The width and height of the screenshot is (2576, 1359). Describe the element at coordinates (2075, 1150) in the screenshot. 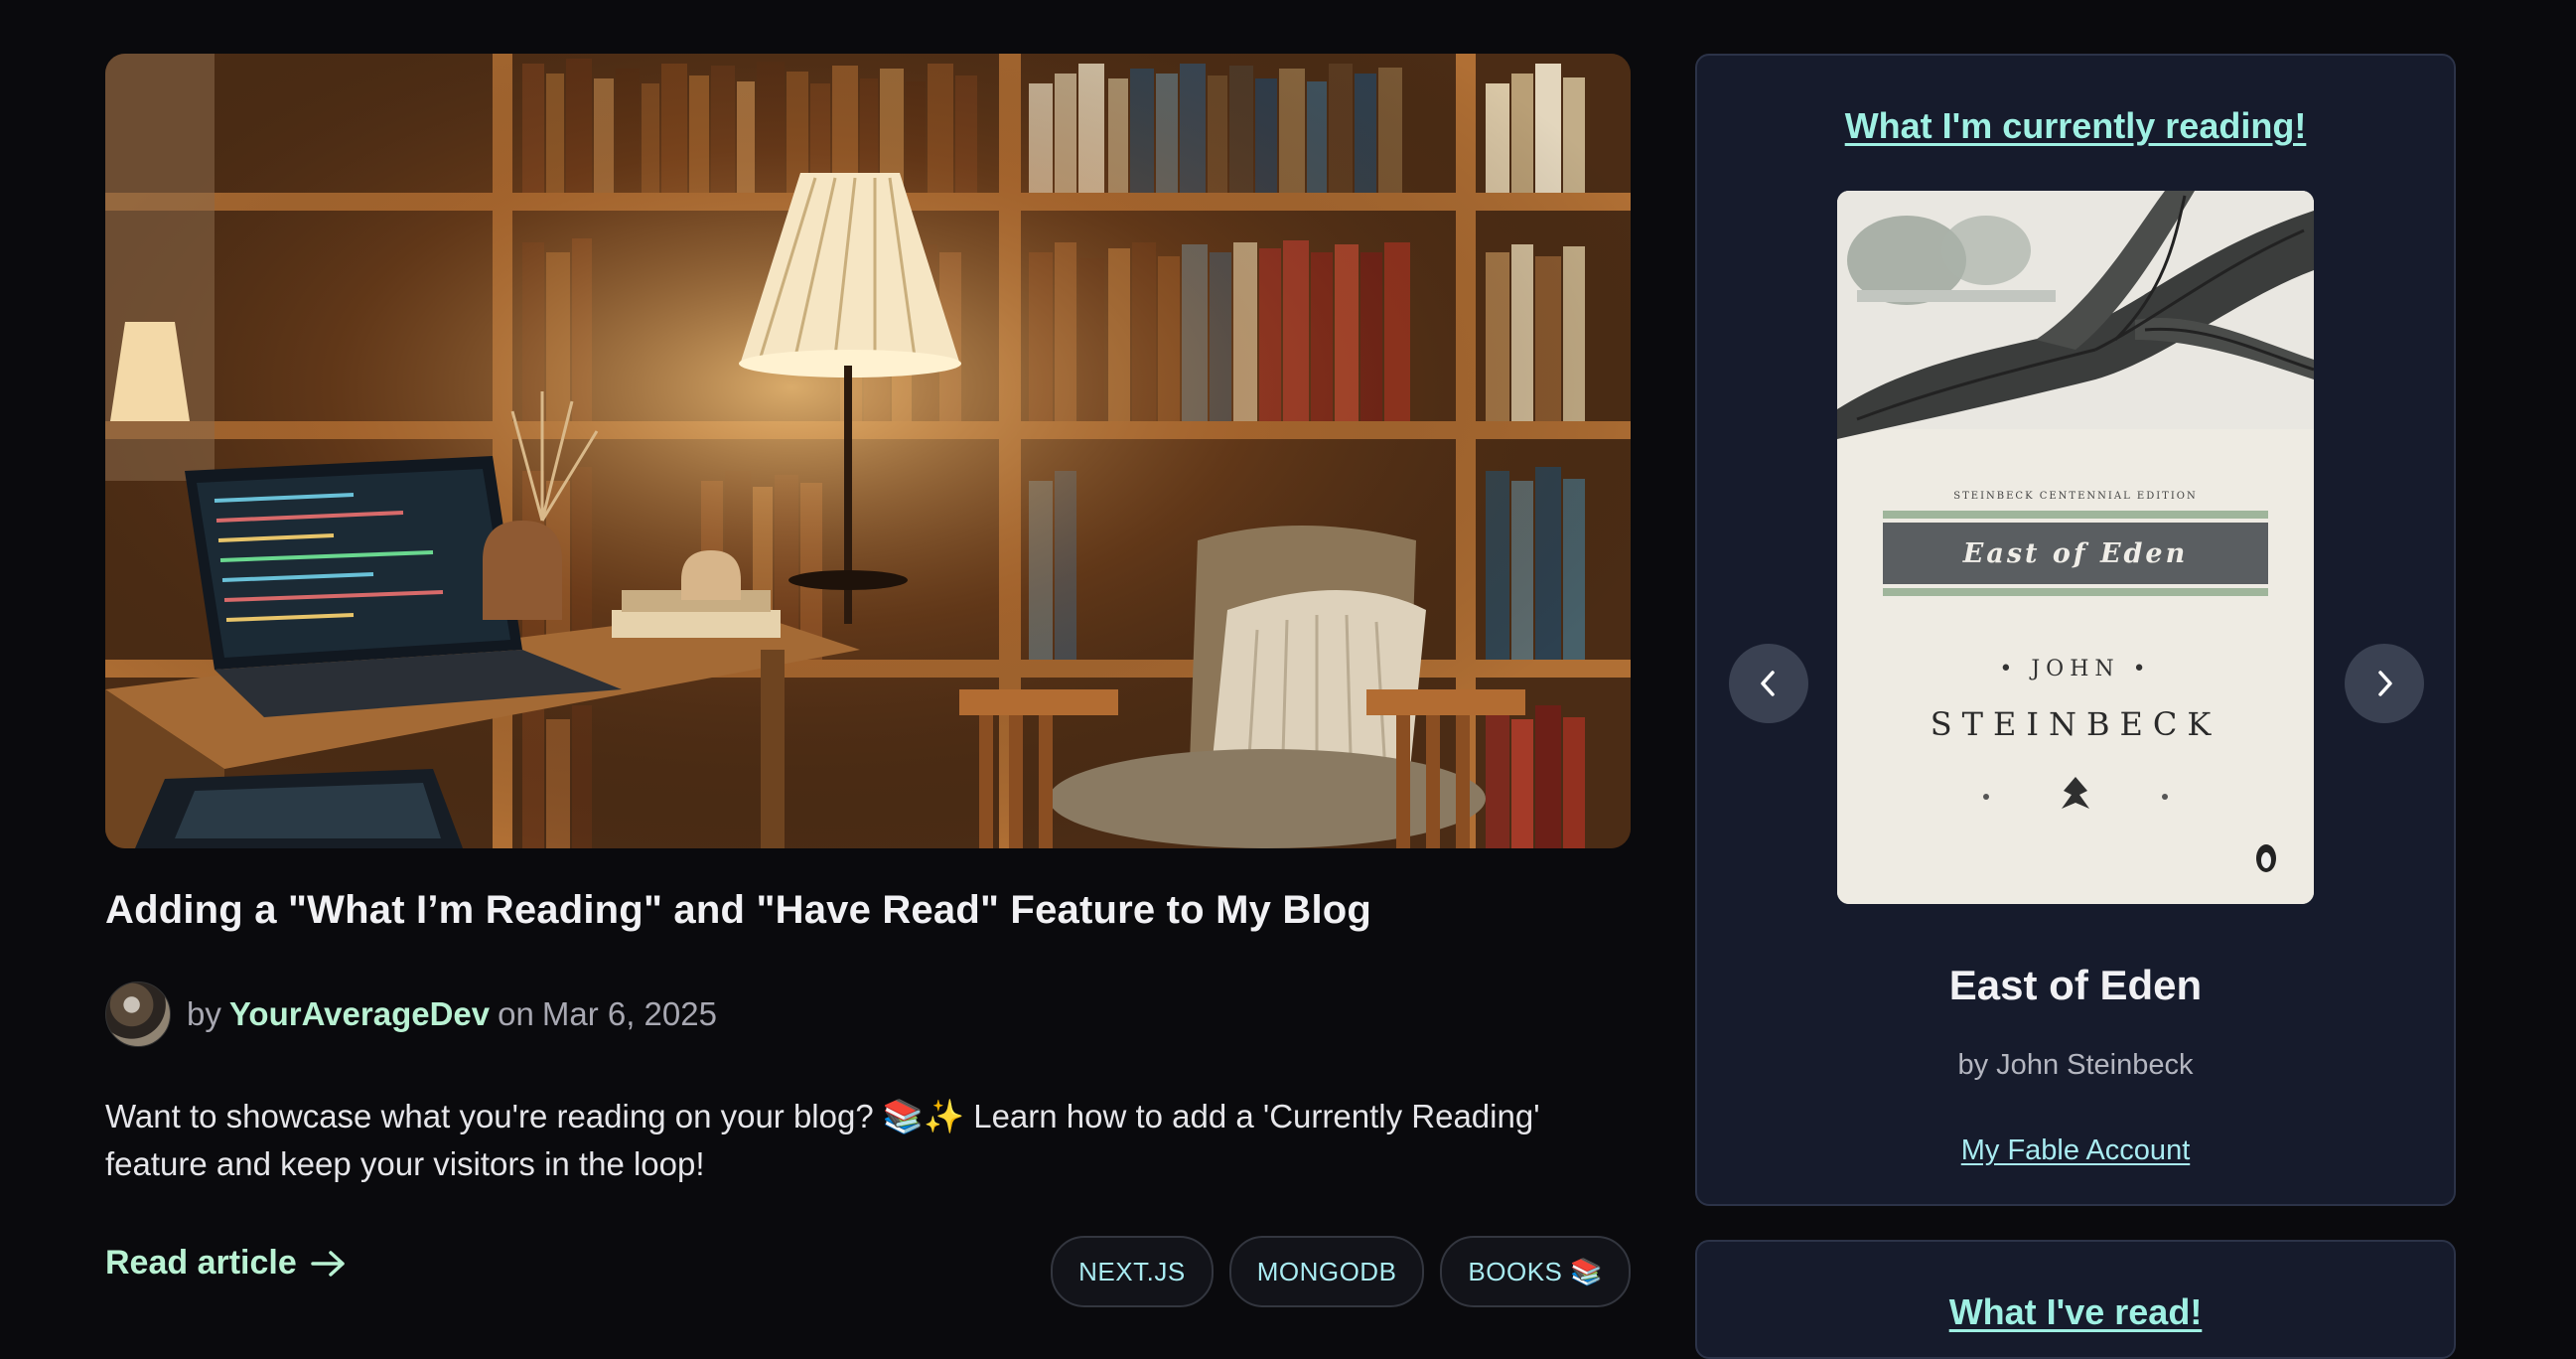

I see `fable-account-link: My Fable Account` at that location.